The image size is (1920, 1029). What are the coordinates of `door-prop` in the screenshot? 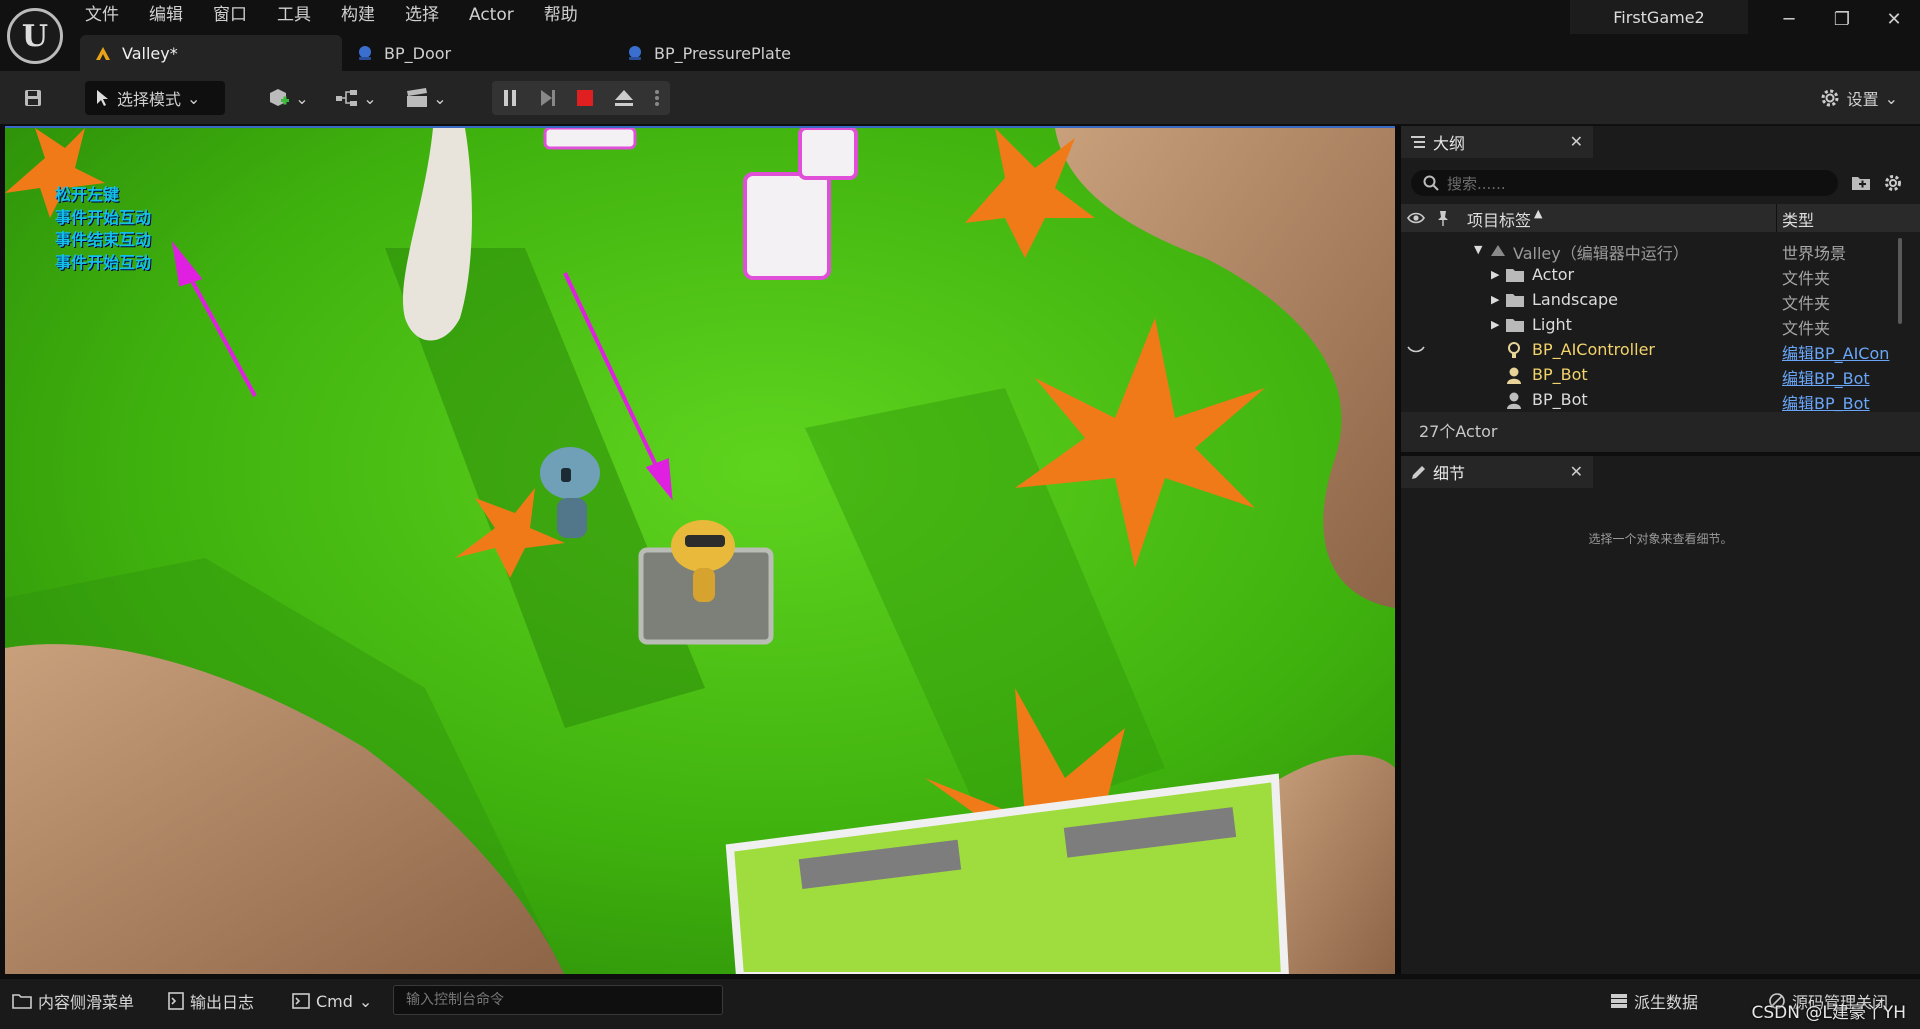 It's located at (787, 226).